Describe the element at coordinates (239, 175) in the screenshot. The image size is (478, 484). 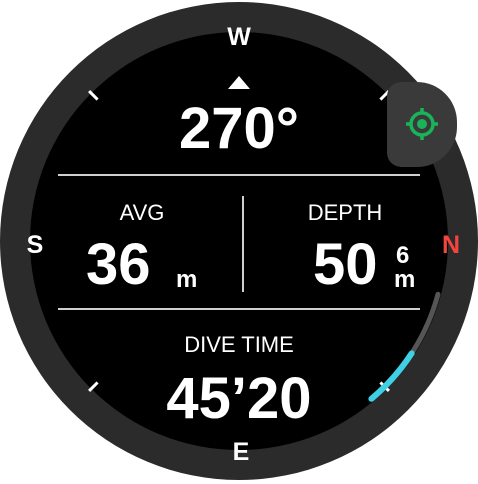
I see `divider-top` at that location.